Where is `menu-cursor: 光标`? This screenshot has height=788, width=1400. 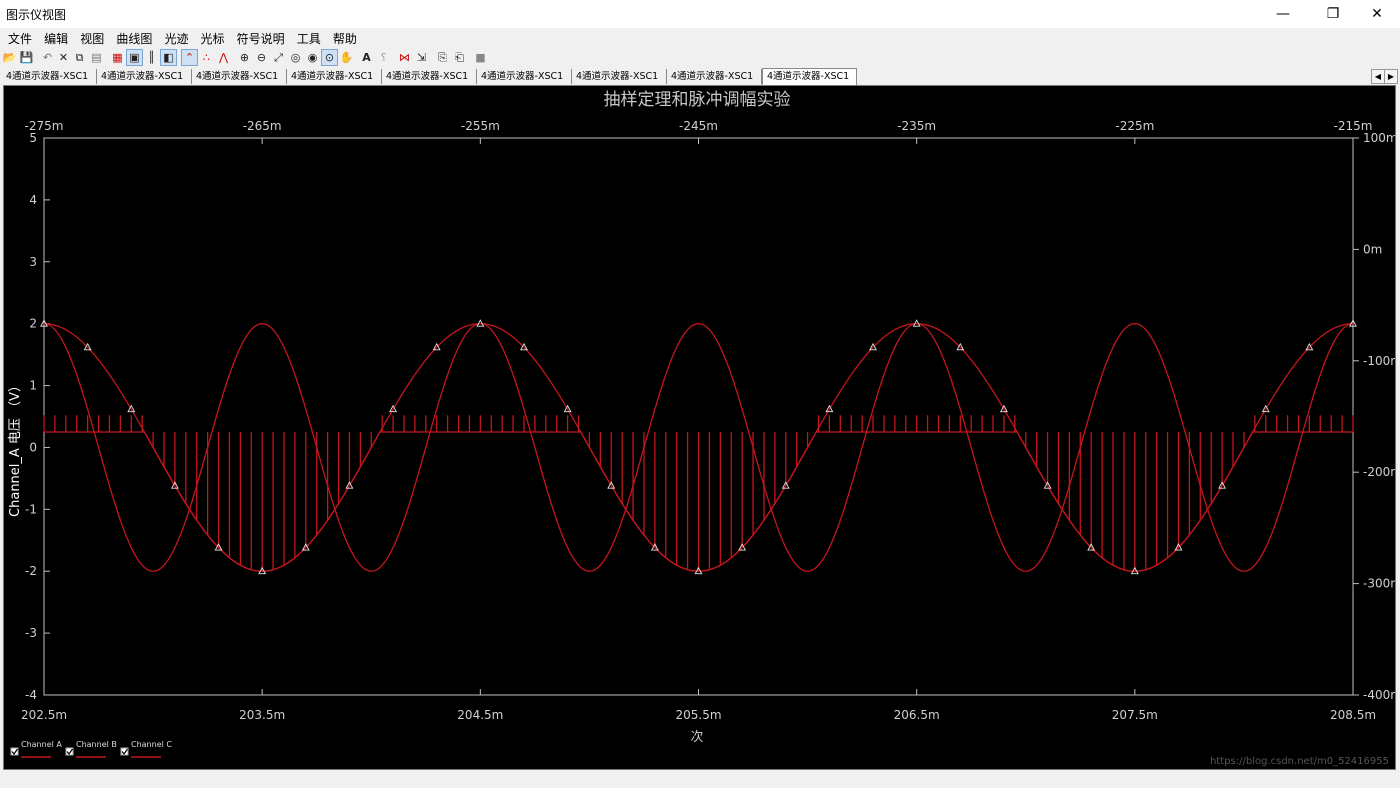 menu-cursor: 光标 is located at coordinates (213, 37).